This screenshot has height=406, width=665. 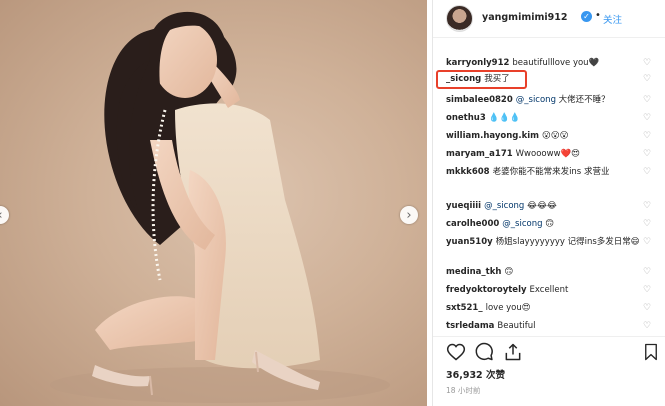 What do you see at coordinates (549, 290) in the screenshot?
I see `comment-text: Excellent` at bounding box center [549, 290].